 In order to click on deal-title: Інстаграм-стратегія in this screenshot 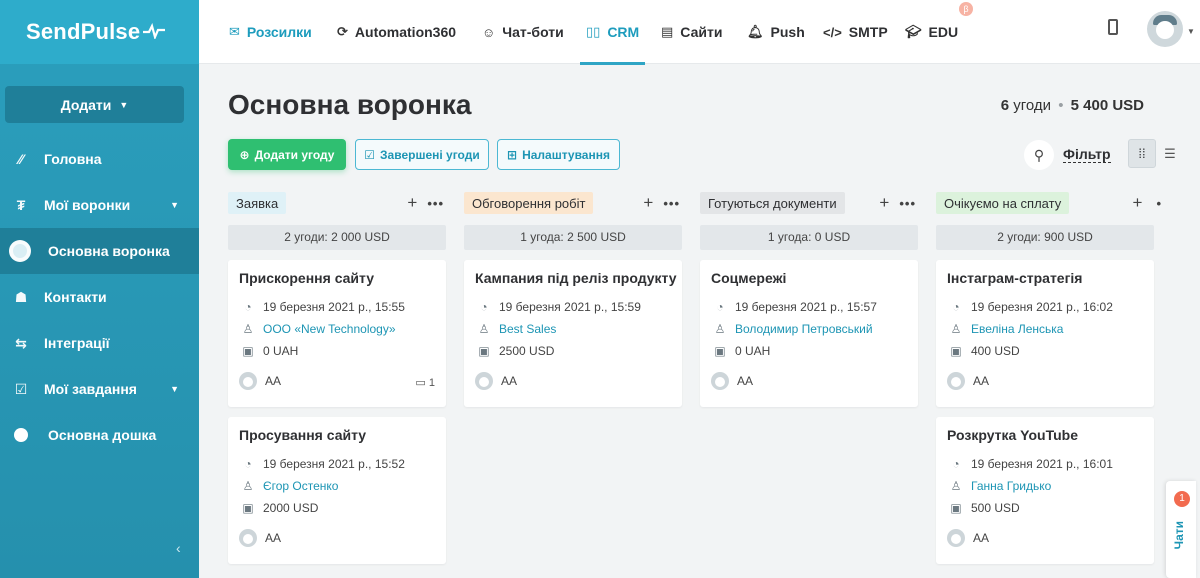, I will do `click(1015, 278)`.